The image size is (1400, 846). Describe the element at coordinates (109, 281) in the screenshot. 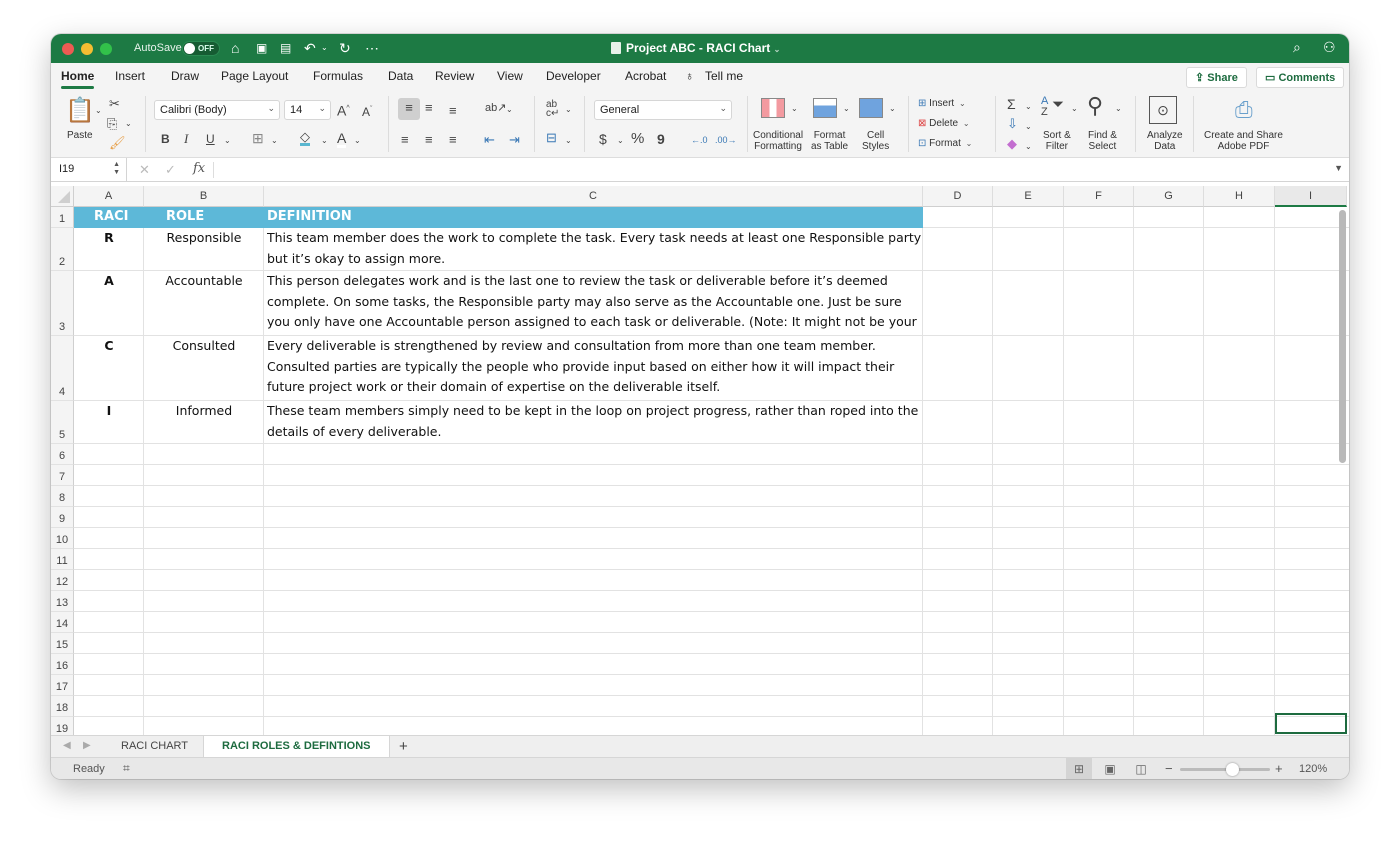

I see `cell-raci: A` at that location.